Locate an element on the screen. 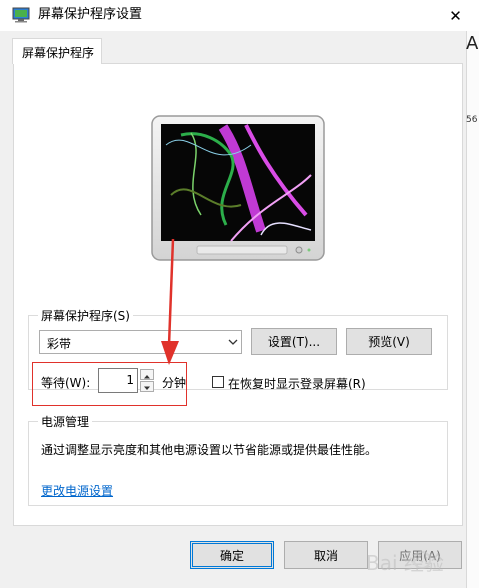 The height and width of the screenshot is (588, 479). cancel-button: 取消 is located at coordinates (326, 555).